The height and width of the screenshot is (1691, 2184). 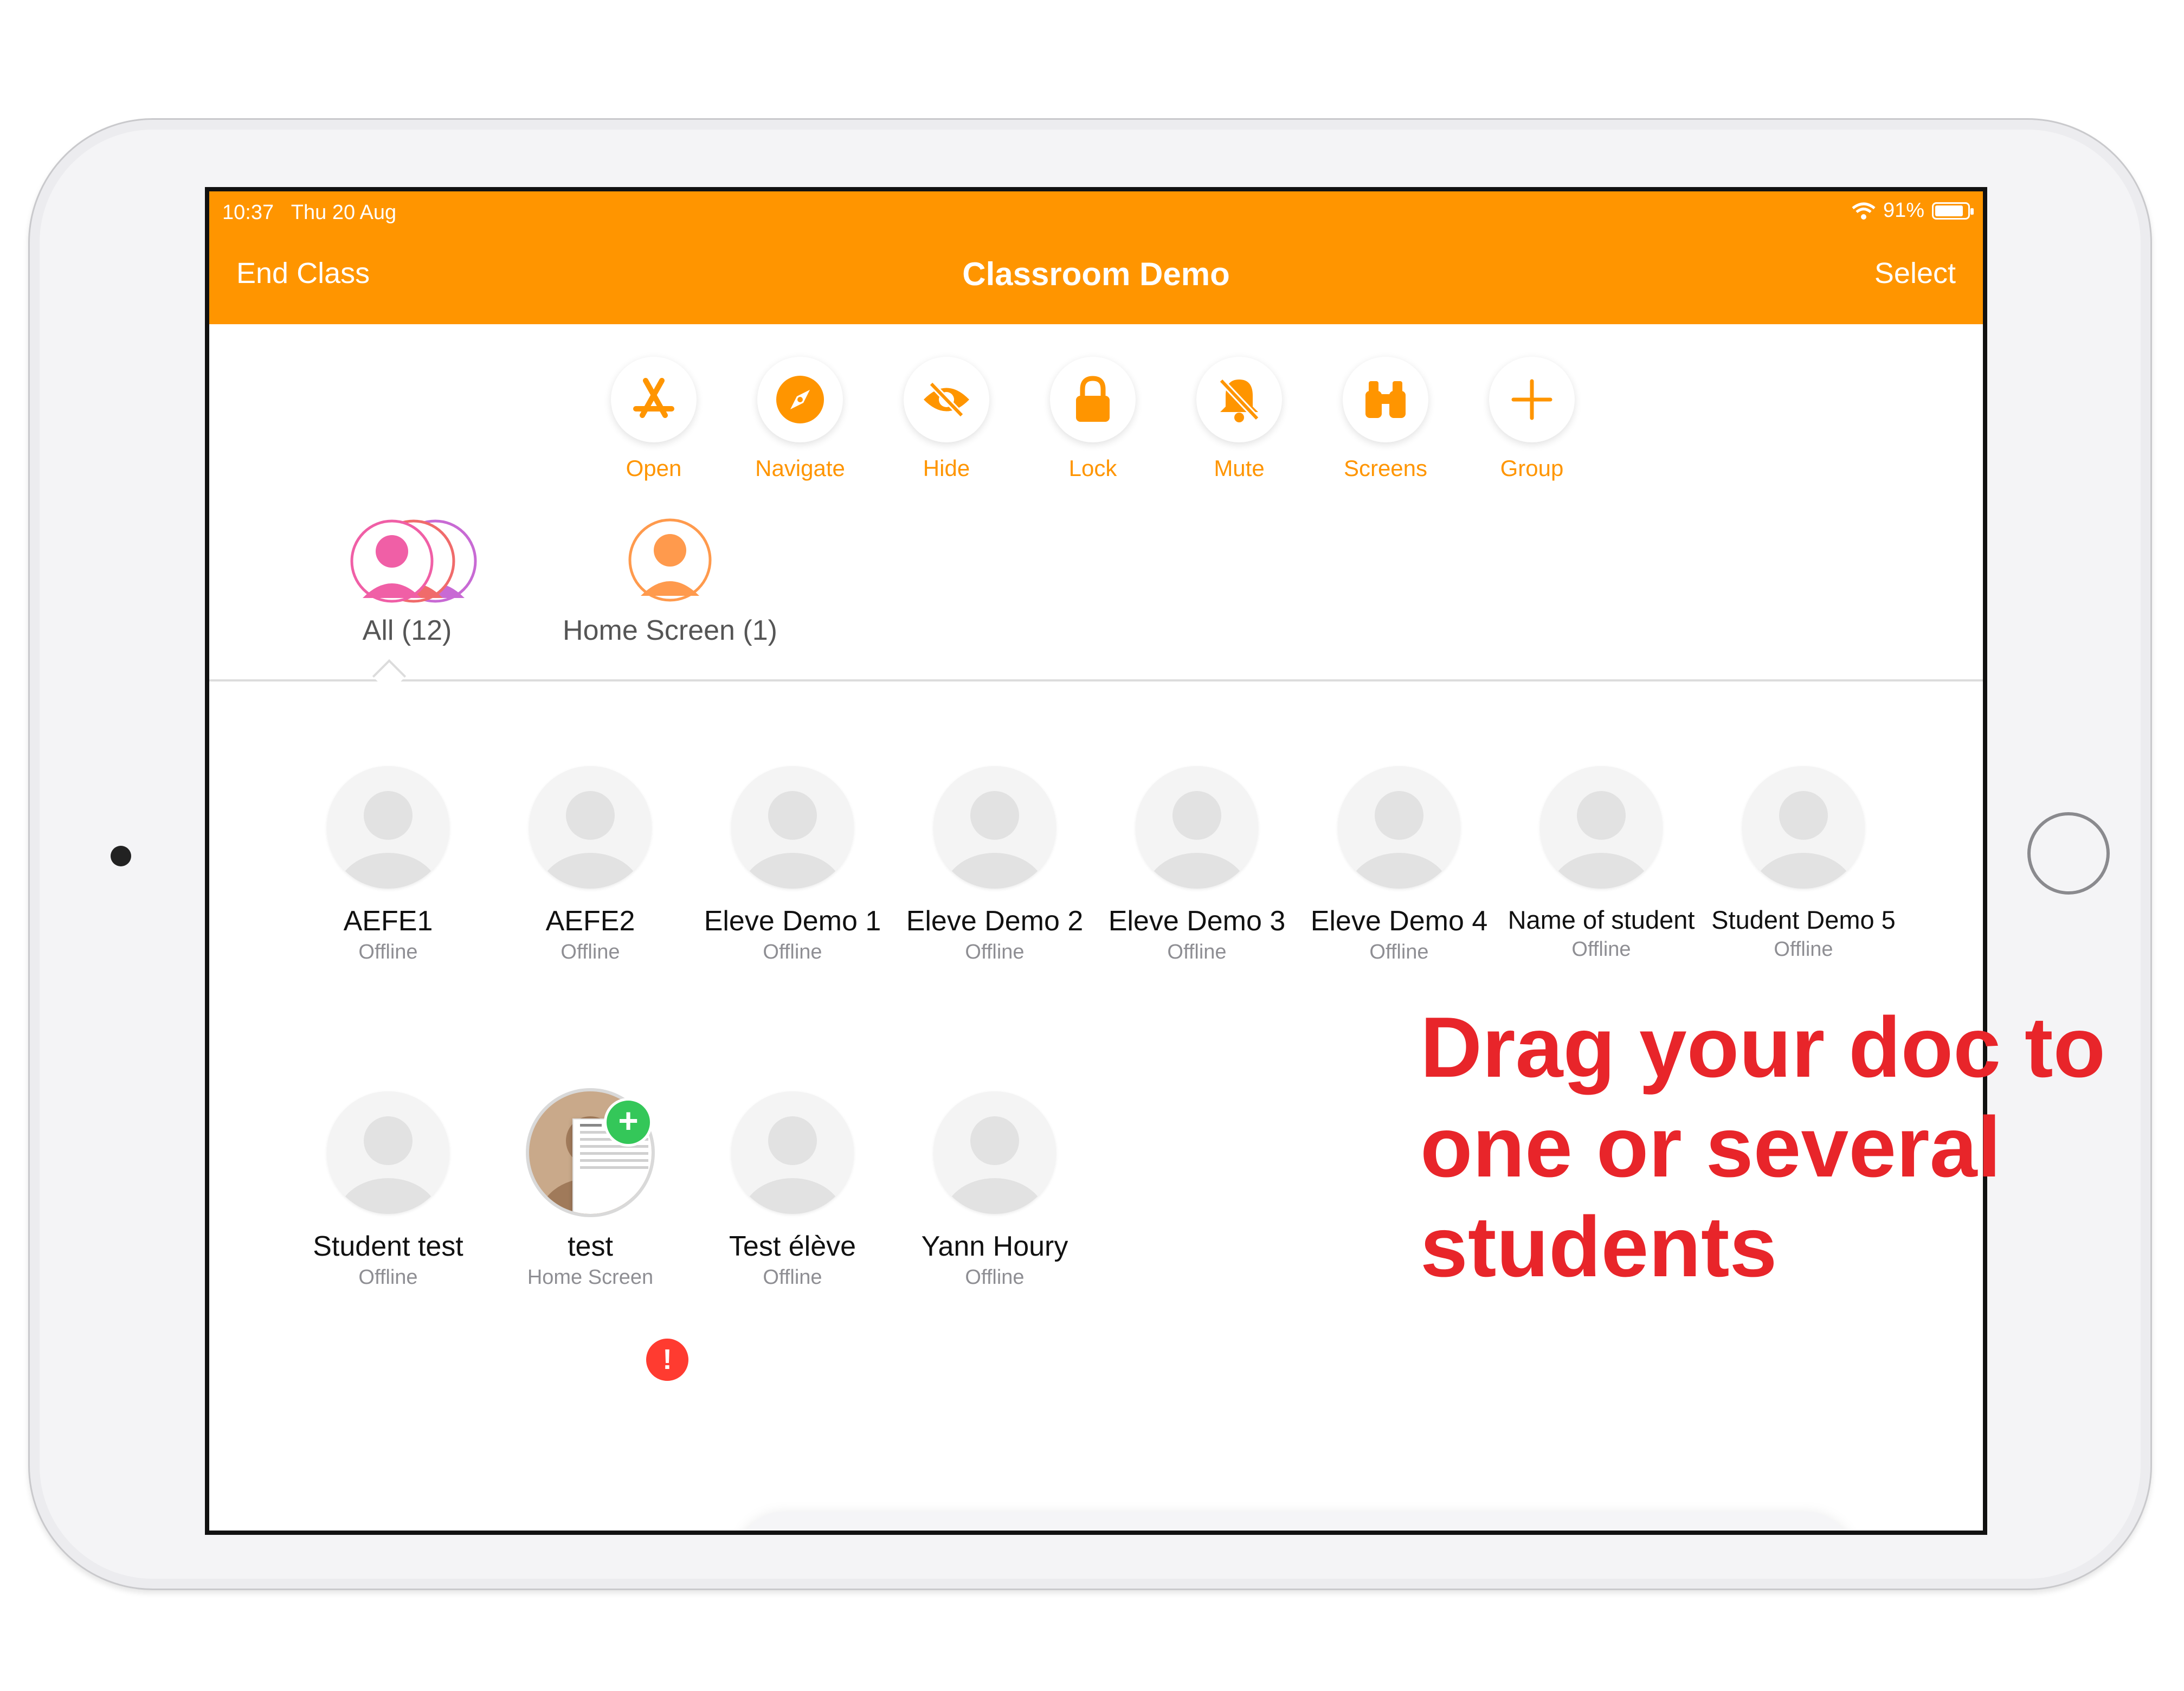 I want to click on tool-label: Mute, so click(x=1239, y=468).